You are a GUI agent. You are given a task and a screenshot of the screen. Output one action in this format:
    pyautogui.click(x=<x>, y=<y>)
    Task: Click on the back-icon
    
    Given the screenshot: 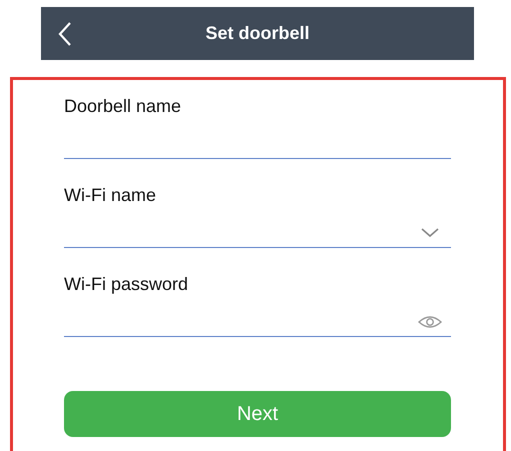 What is the action you would take?
    pyautogui.click(x=65, y=34)
    